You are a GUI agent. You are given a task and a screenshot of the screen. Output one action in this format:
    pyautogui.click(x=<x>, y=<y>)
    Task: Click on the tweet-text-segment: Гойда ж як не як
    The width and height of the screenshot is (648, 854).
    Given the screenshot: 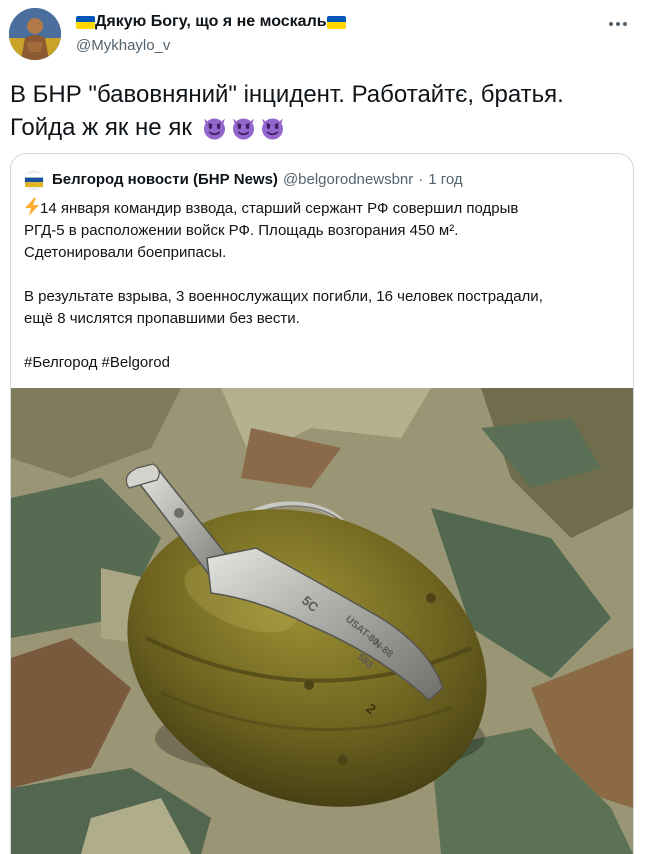 What is the action you would take?
    pyautogui.click(x=101, y=127)
    